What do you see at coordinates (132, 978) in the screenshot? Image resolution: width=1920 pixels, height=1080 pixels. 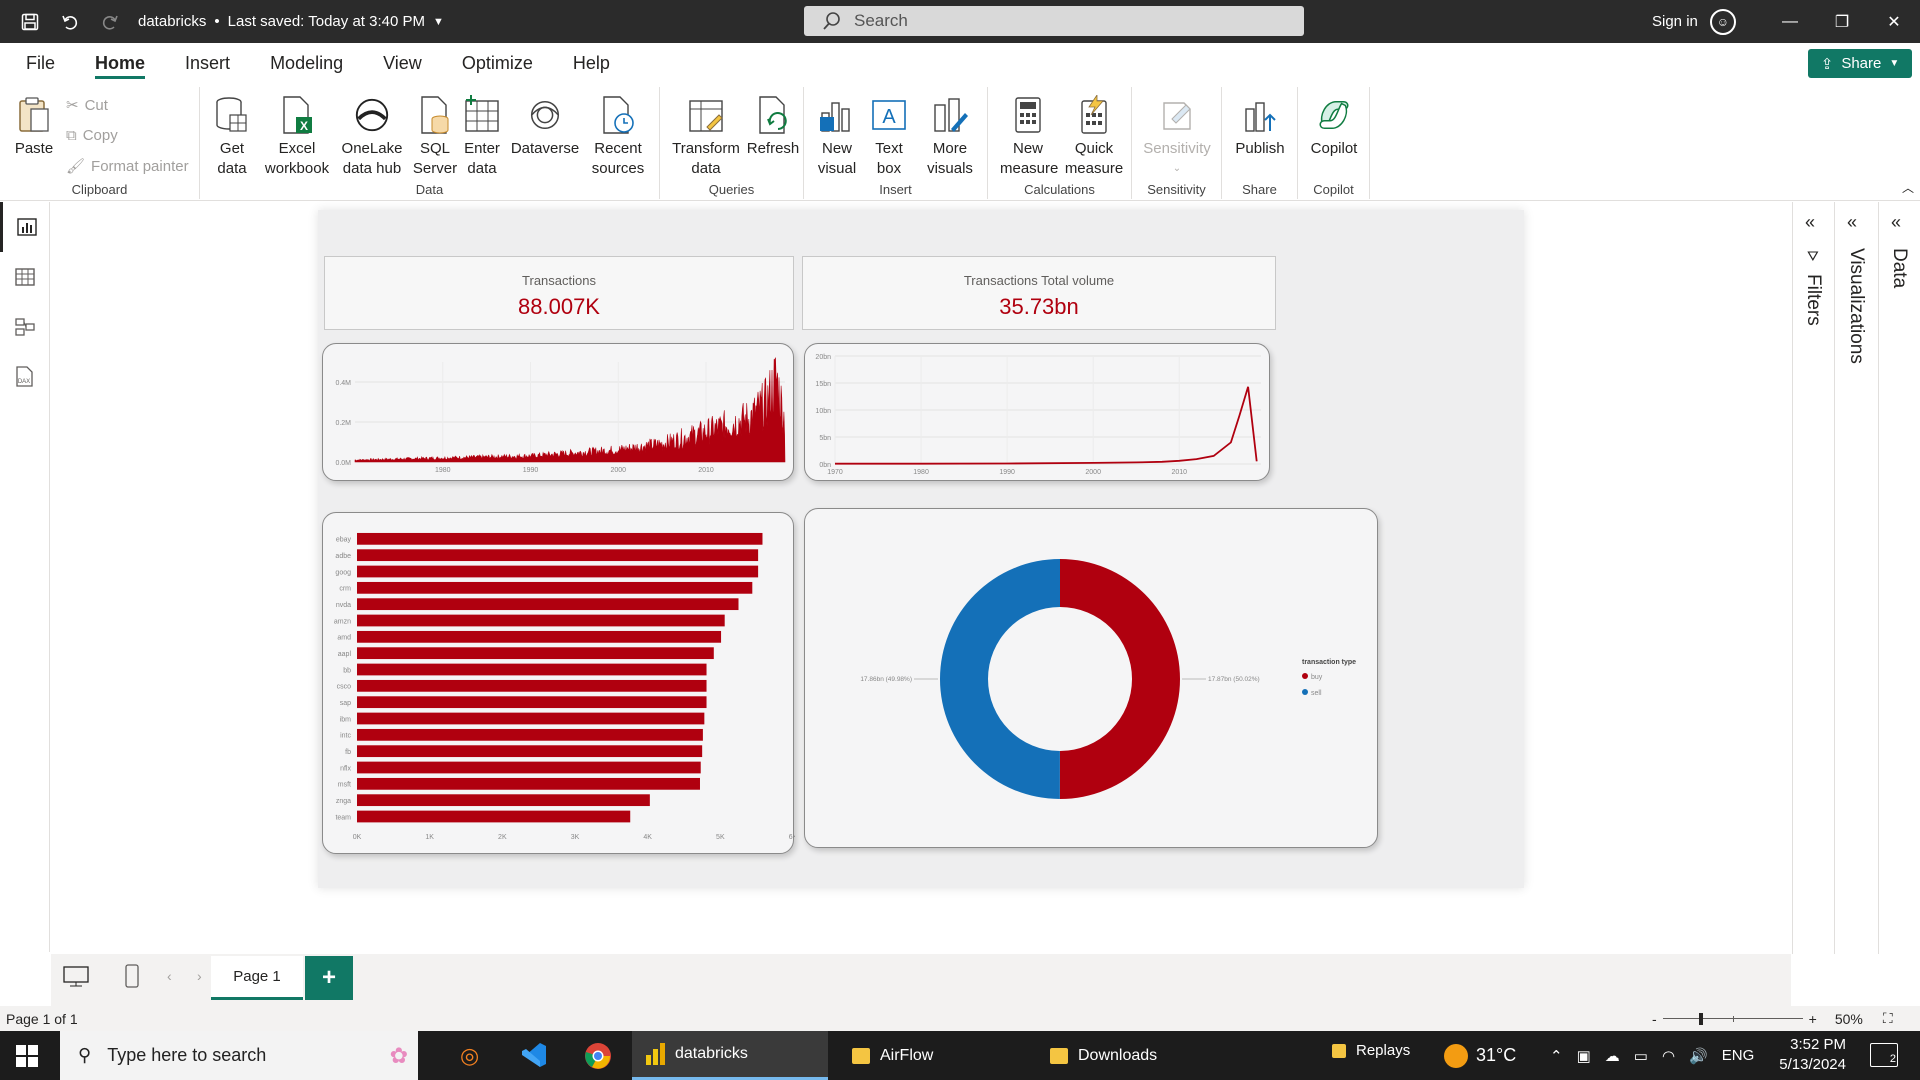 I see `mobile-layout-icon` at bounding box center [132, 978].